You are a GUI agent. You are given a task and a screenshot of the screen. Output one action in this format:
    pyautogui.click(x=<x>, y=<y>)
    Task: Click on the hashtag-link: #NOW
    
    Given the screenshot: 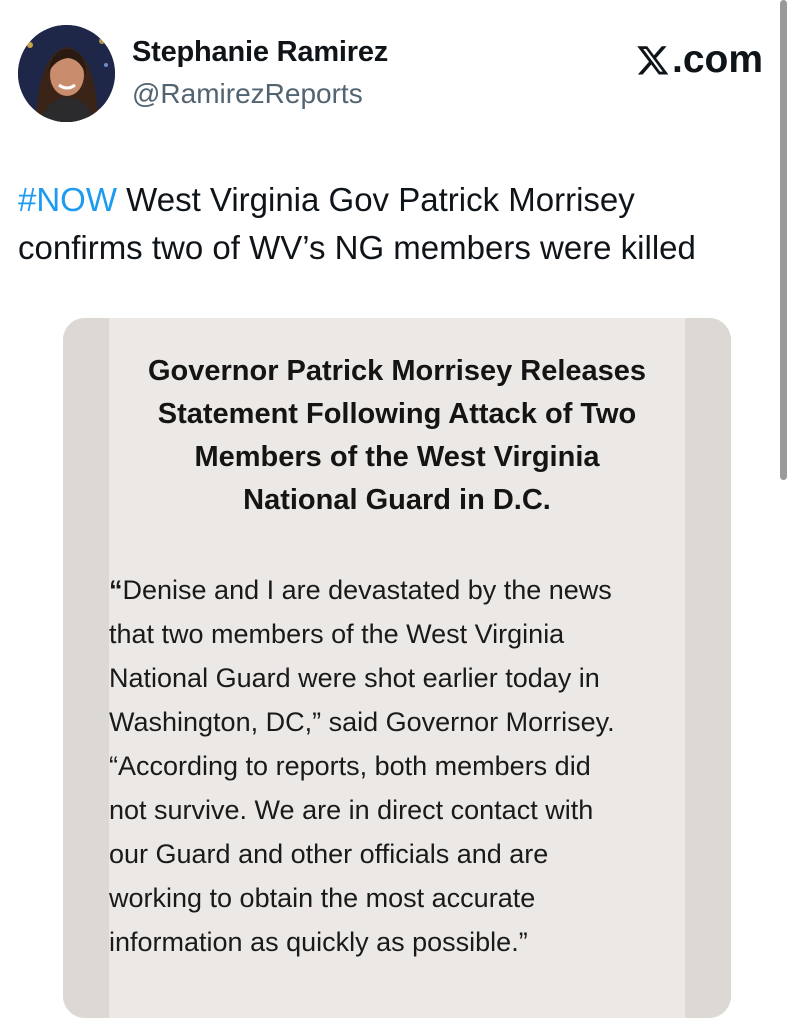 What is the action you would take?
    pyautogui.click(x=67, y=199)
    